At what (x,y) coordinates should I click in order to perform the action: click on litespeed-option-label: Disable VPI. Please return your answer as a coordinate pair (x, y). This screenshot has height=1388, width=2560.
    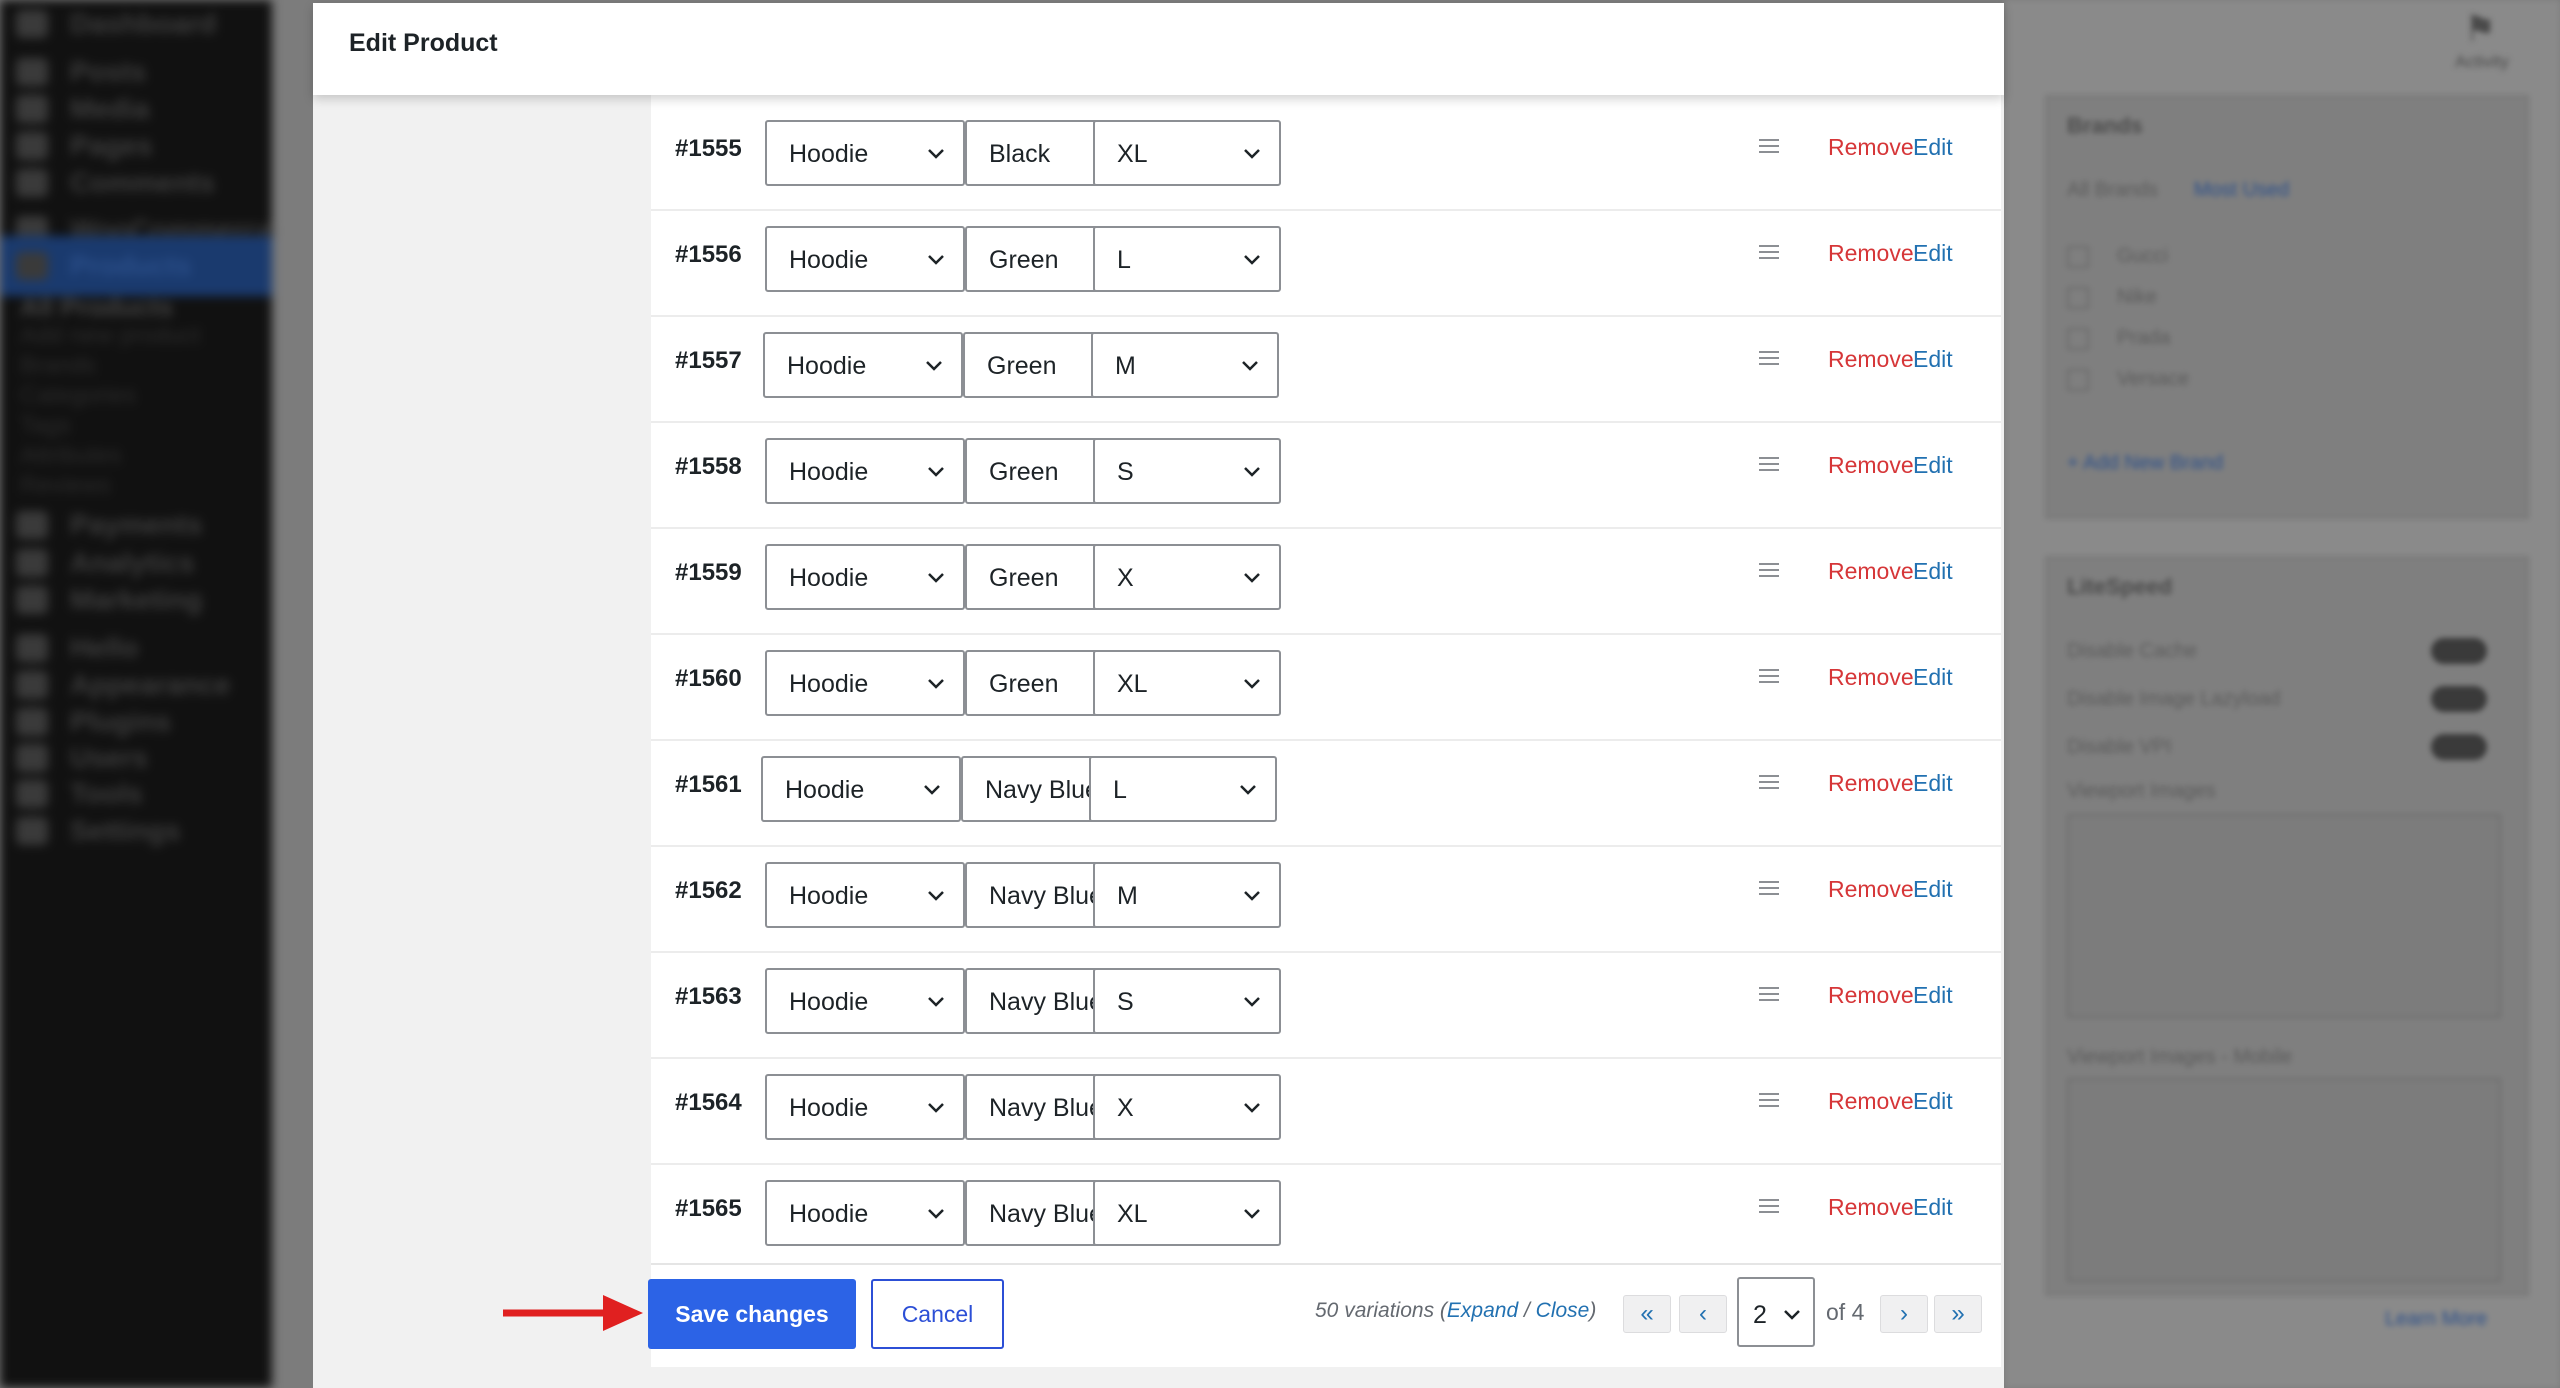
    Looking at the image, I should click on (2119, 747).